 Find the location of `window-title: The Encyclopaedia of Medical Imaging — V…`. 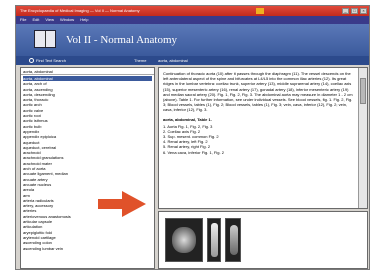

window-title: The Encyclopaedia of Medical Imaging — V… is located at coordinates (80, 10).